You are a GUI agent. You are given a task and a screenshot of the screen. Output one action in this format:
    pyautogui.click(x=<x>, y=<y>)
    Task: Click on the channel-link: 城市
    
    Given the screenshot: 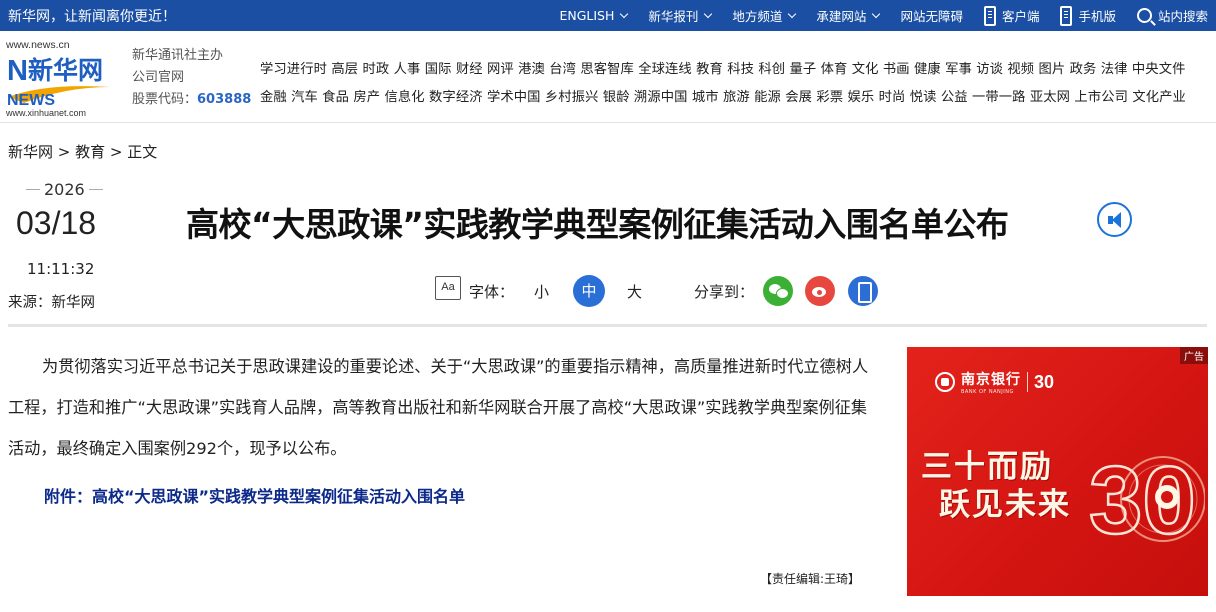 What is the action you would take?
    pyautogui.click(x=705, y=97)
    